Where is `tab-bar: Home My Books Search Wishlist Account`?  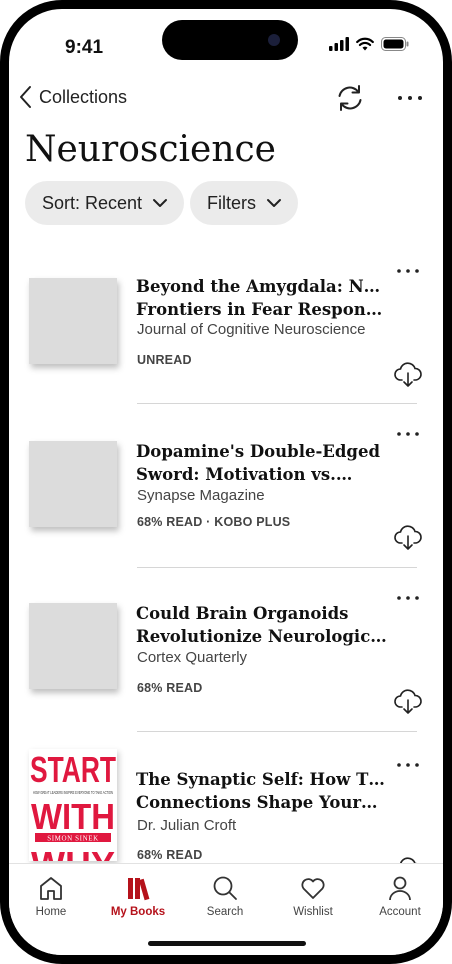 tab-bar: Home My Books Search Wishlist Account is located at coordinates (226, 909).